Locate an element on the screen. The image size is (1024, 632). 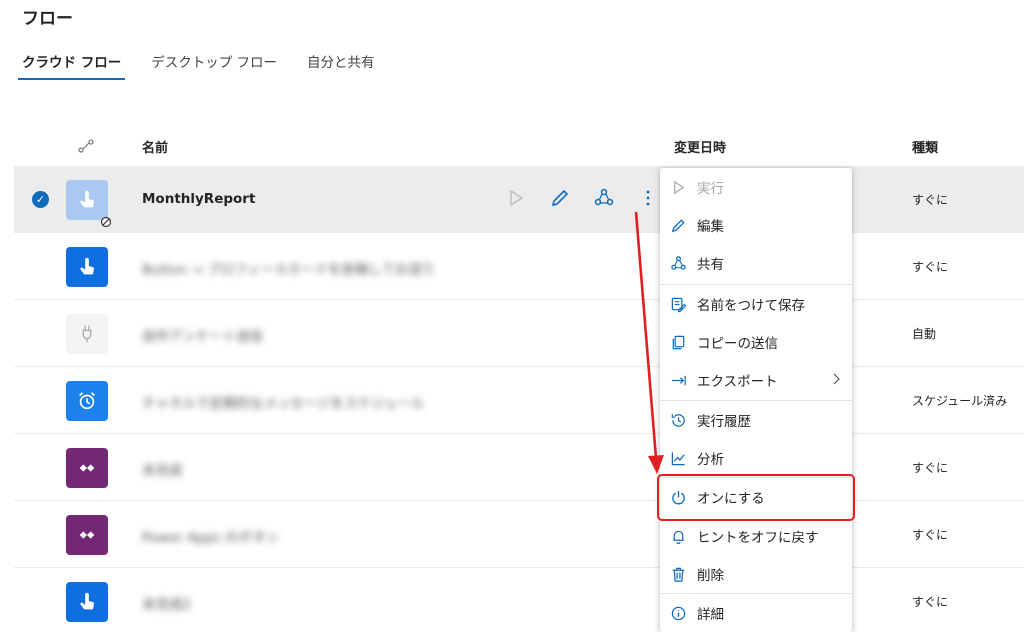
flow-name: チャネルで定期的なメッセージをスケジュール is located at coordinates (283, 402).